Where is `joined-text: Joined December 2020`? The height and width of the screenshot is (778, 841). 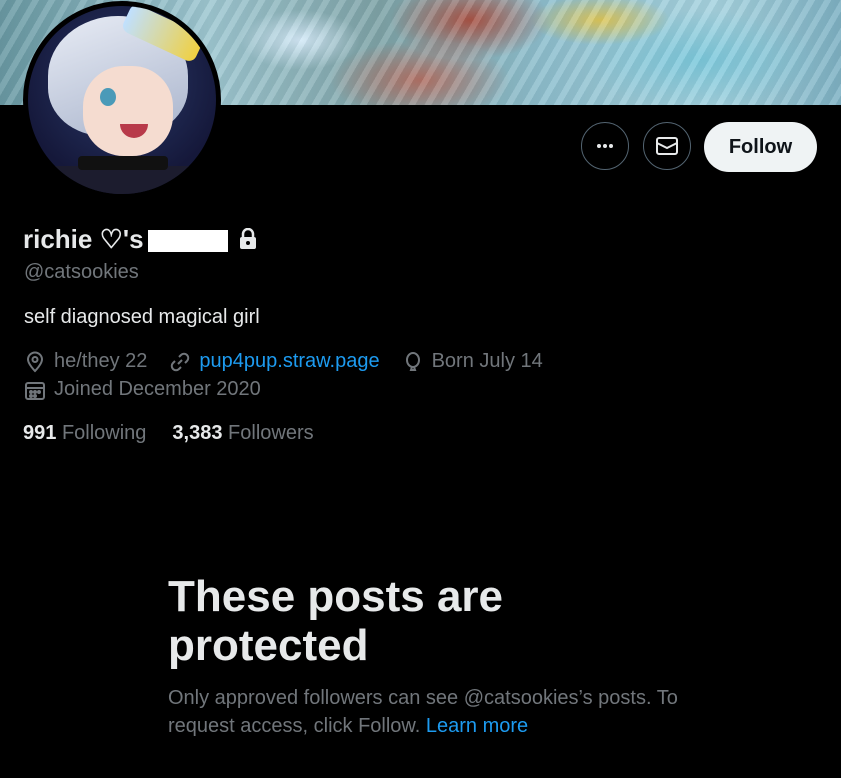
joined-text: Joined December 2020 is located at coordinates (157, 389).